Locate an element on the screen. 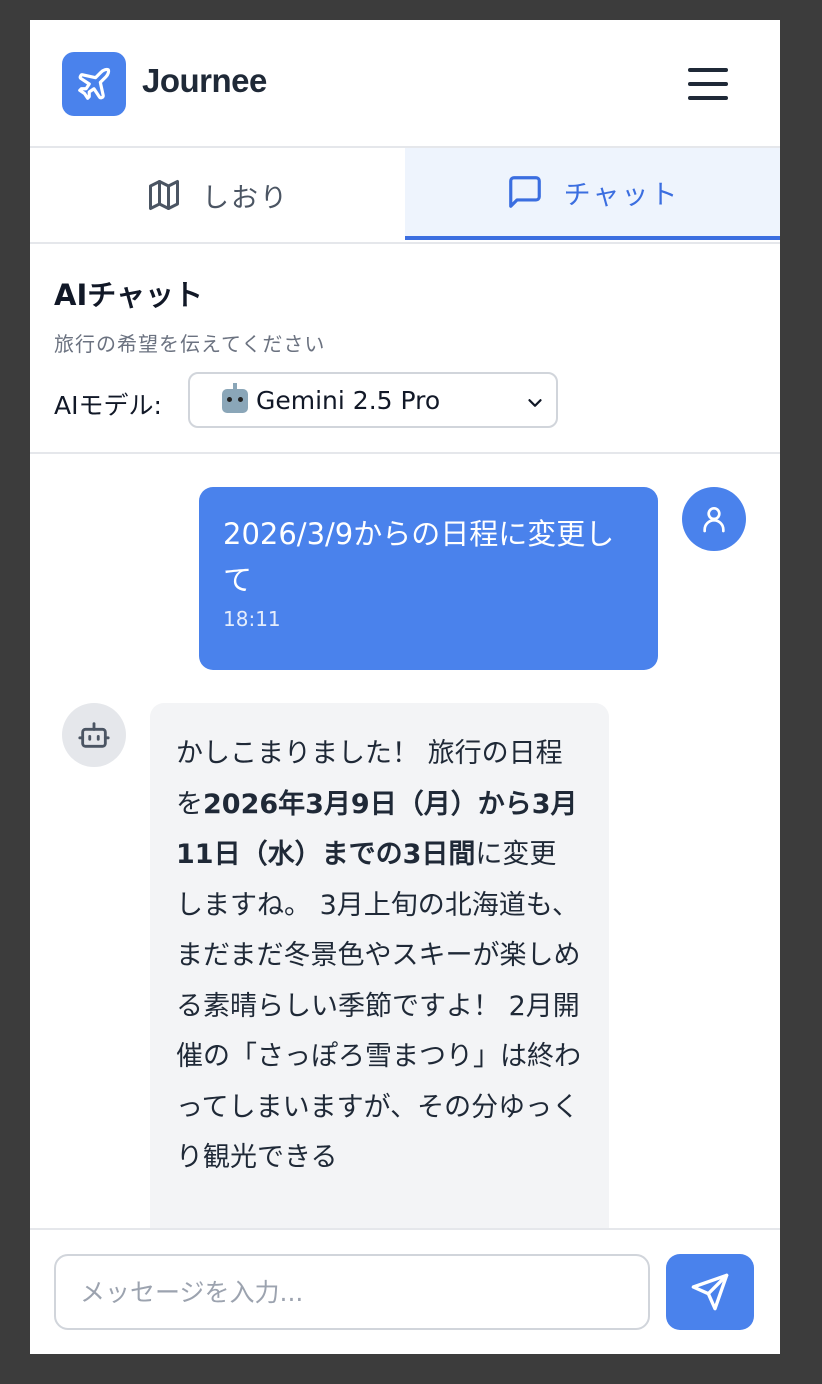 The image size is (822, 1384). app-header: Journee is located at coordinates (405, 84).